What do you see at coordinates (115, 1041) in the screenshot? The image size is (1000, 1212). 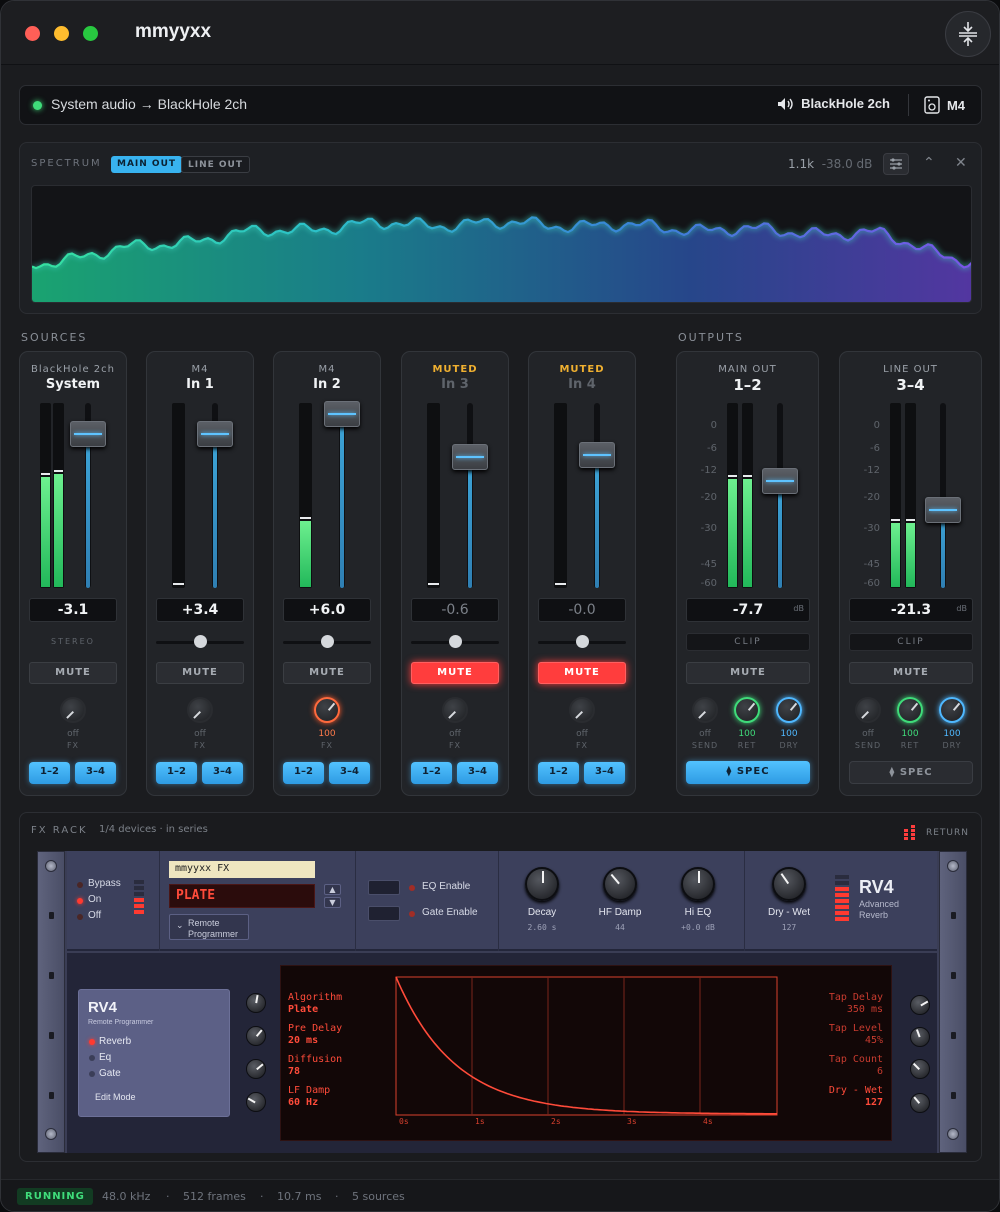 I see `rp-item-reverb: Reverb` at bounding box center [115, 1041].